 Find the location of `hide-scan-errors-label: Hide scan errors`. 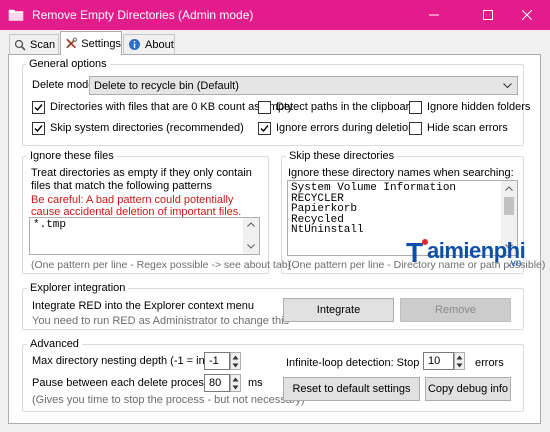

hide-scan-errors-label: Hide scan errors is located at coordinates (467, 128).